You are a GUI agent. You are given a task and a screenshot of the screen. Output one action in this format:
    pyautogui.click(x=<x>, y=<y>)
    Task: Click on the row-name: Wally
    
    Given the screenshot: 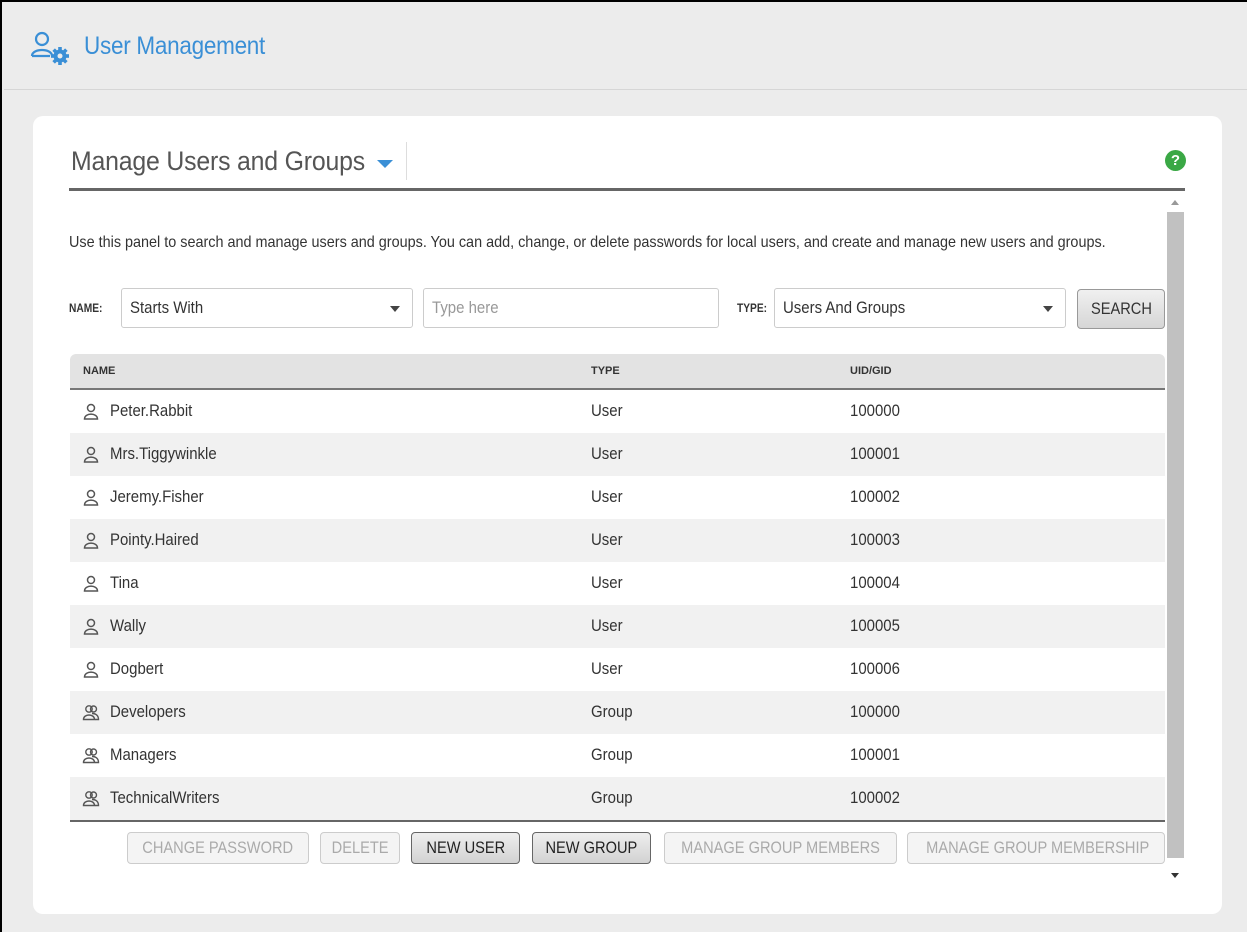 What is the action you would take?
    pyautogui.click(x=128, y=625)
    